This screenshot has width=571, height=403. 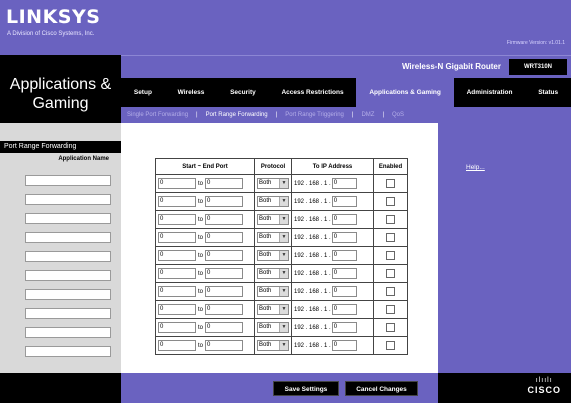 I want to click on tab-setup: Setup, so click(x=143, y=92).